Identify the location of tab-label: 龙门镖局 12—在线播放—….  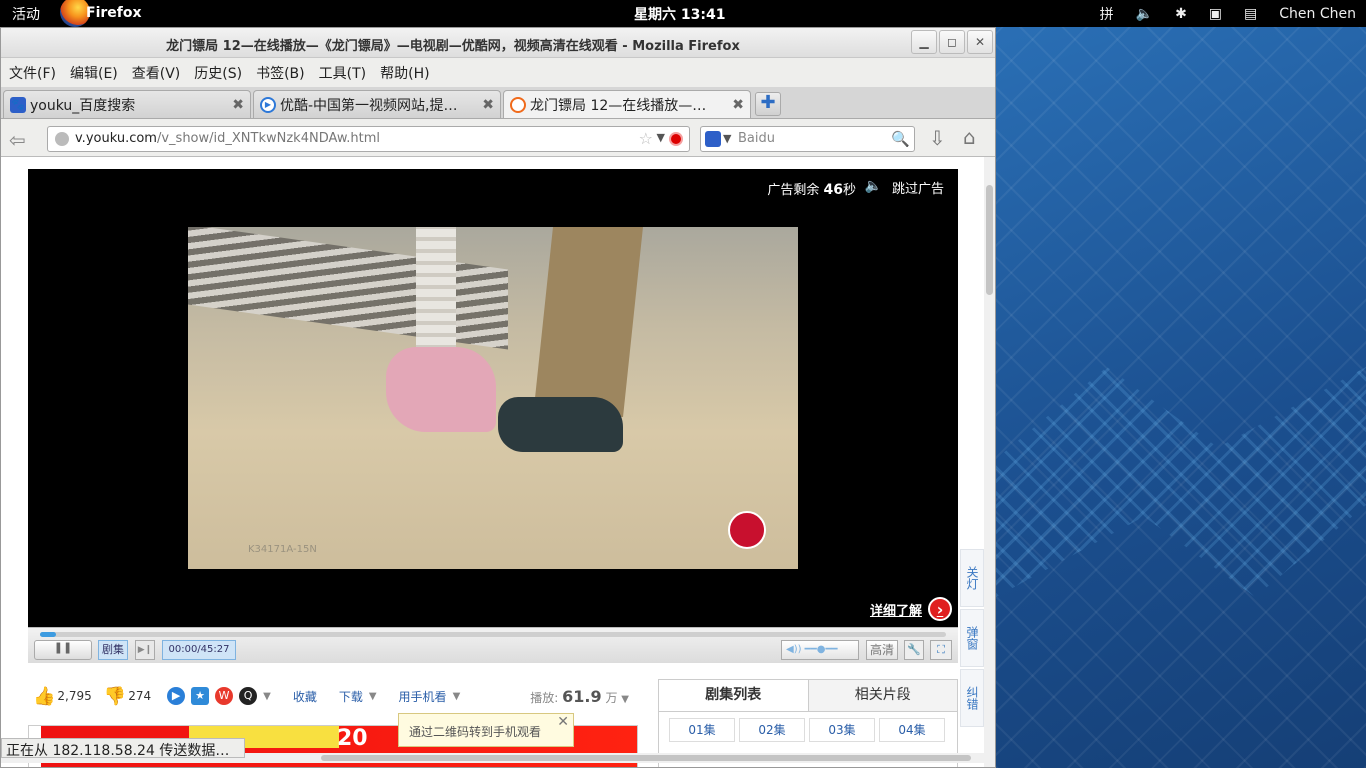
(618, 105).